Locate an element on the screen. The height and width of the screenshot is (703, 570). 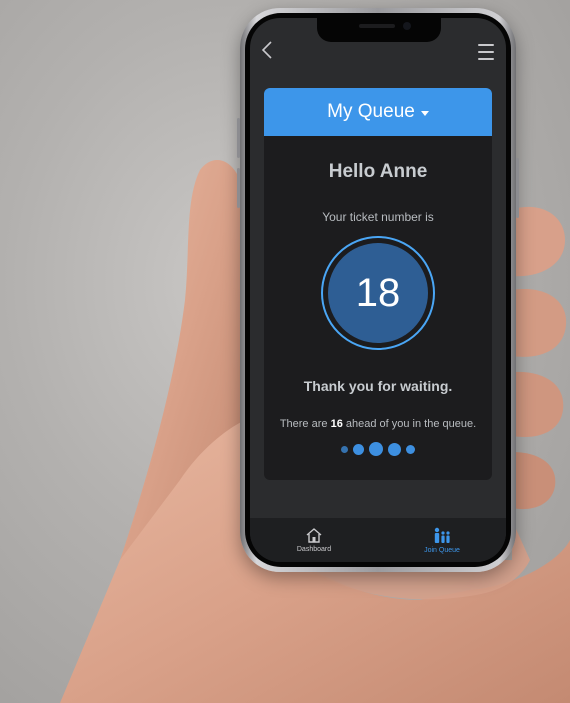
tab-dashboard: Dashboard is located at coordinates (314, 540).